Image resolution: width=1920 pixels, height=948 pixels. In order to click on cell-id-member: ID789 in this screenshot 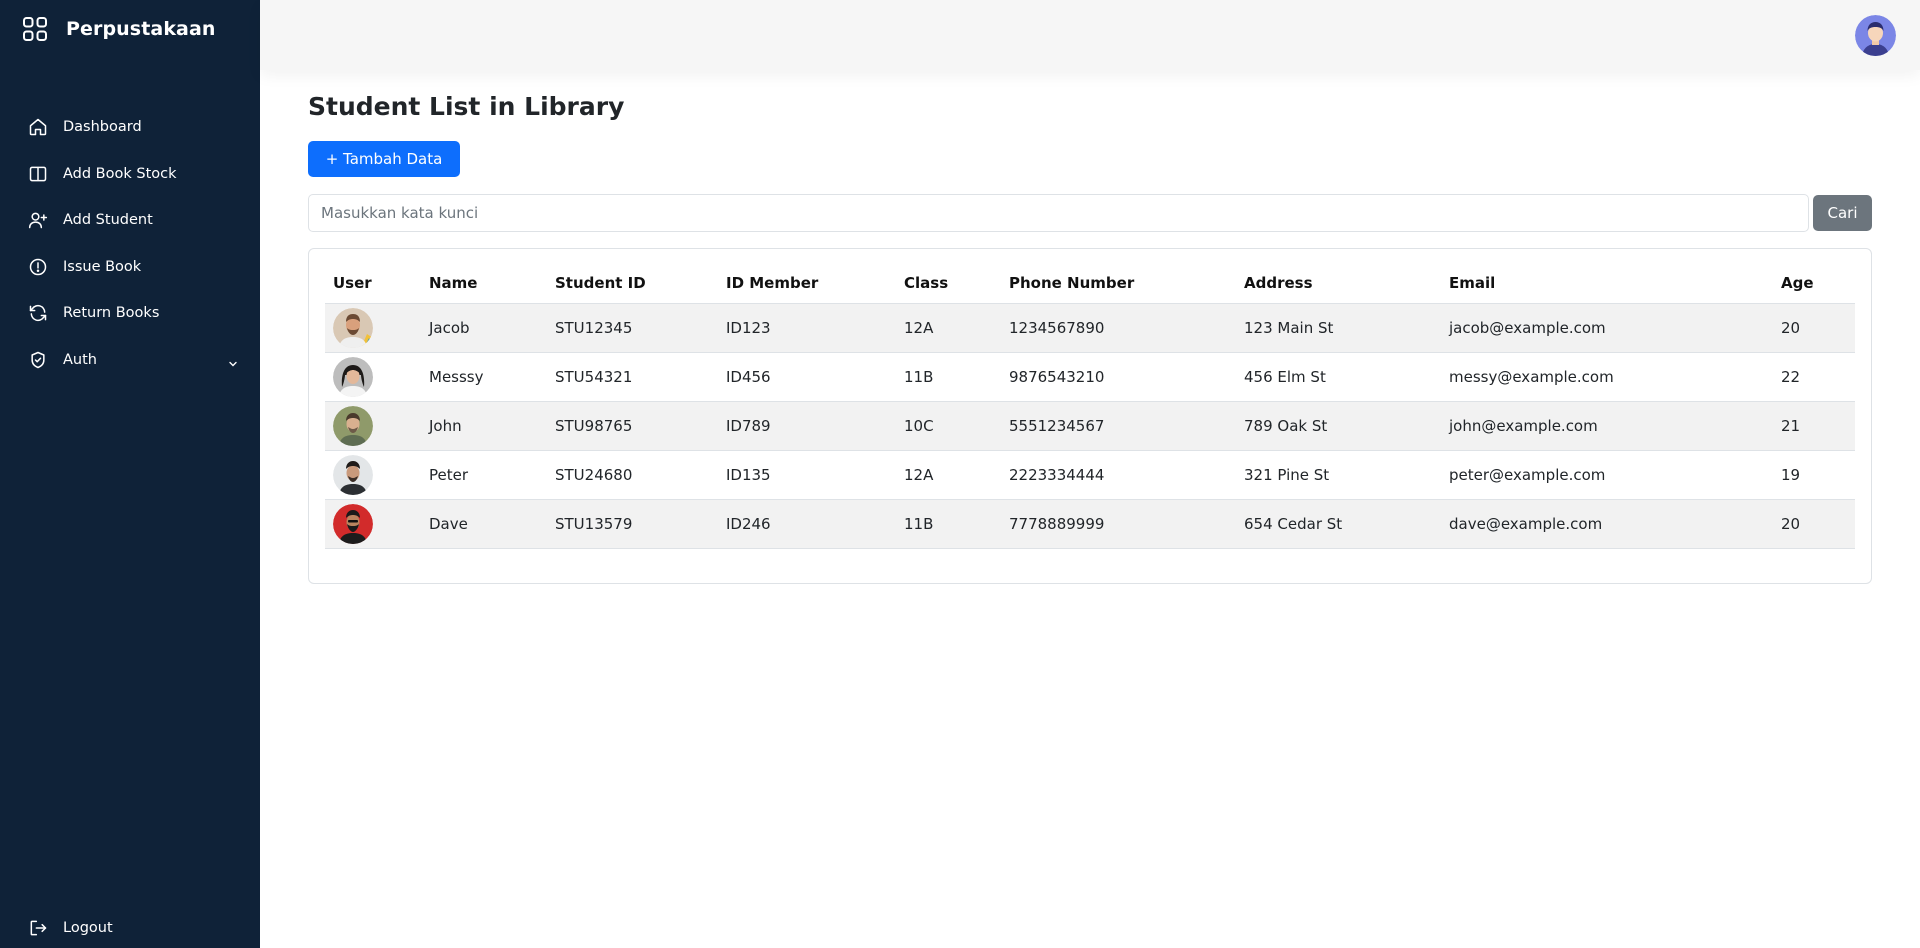, I will do `click(807, 426)`.